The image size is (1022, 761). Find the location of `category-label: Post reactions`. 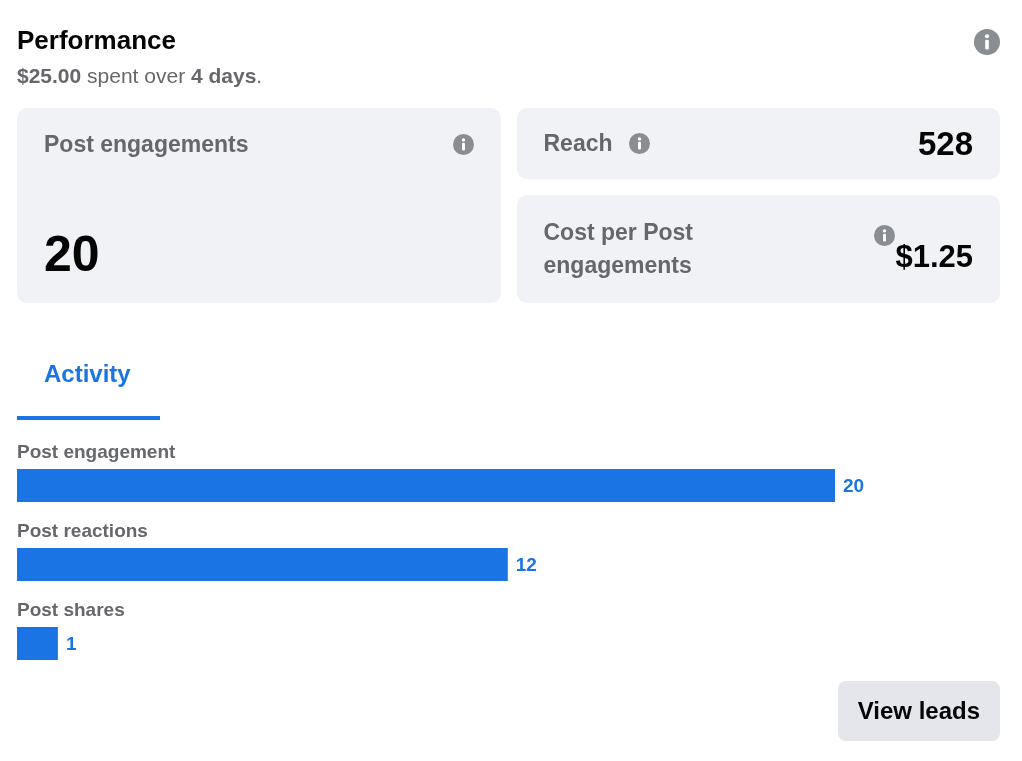

category-label: Post reactions is located at coordinates (82, 530).